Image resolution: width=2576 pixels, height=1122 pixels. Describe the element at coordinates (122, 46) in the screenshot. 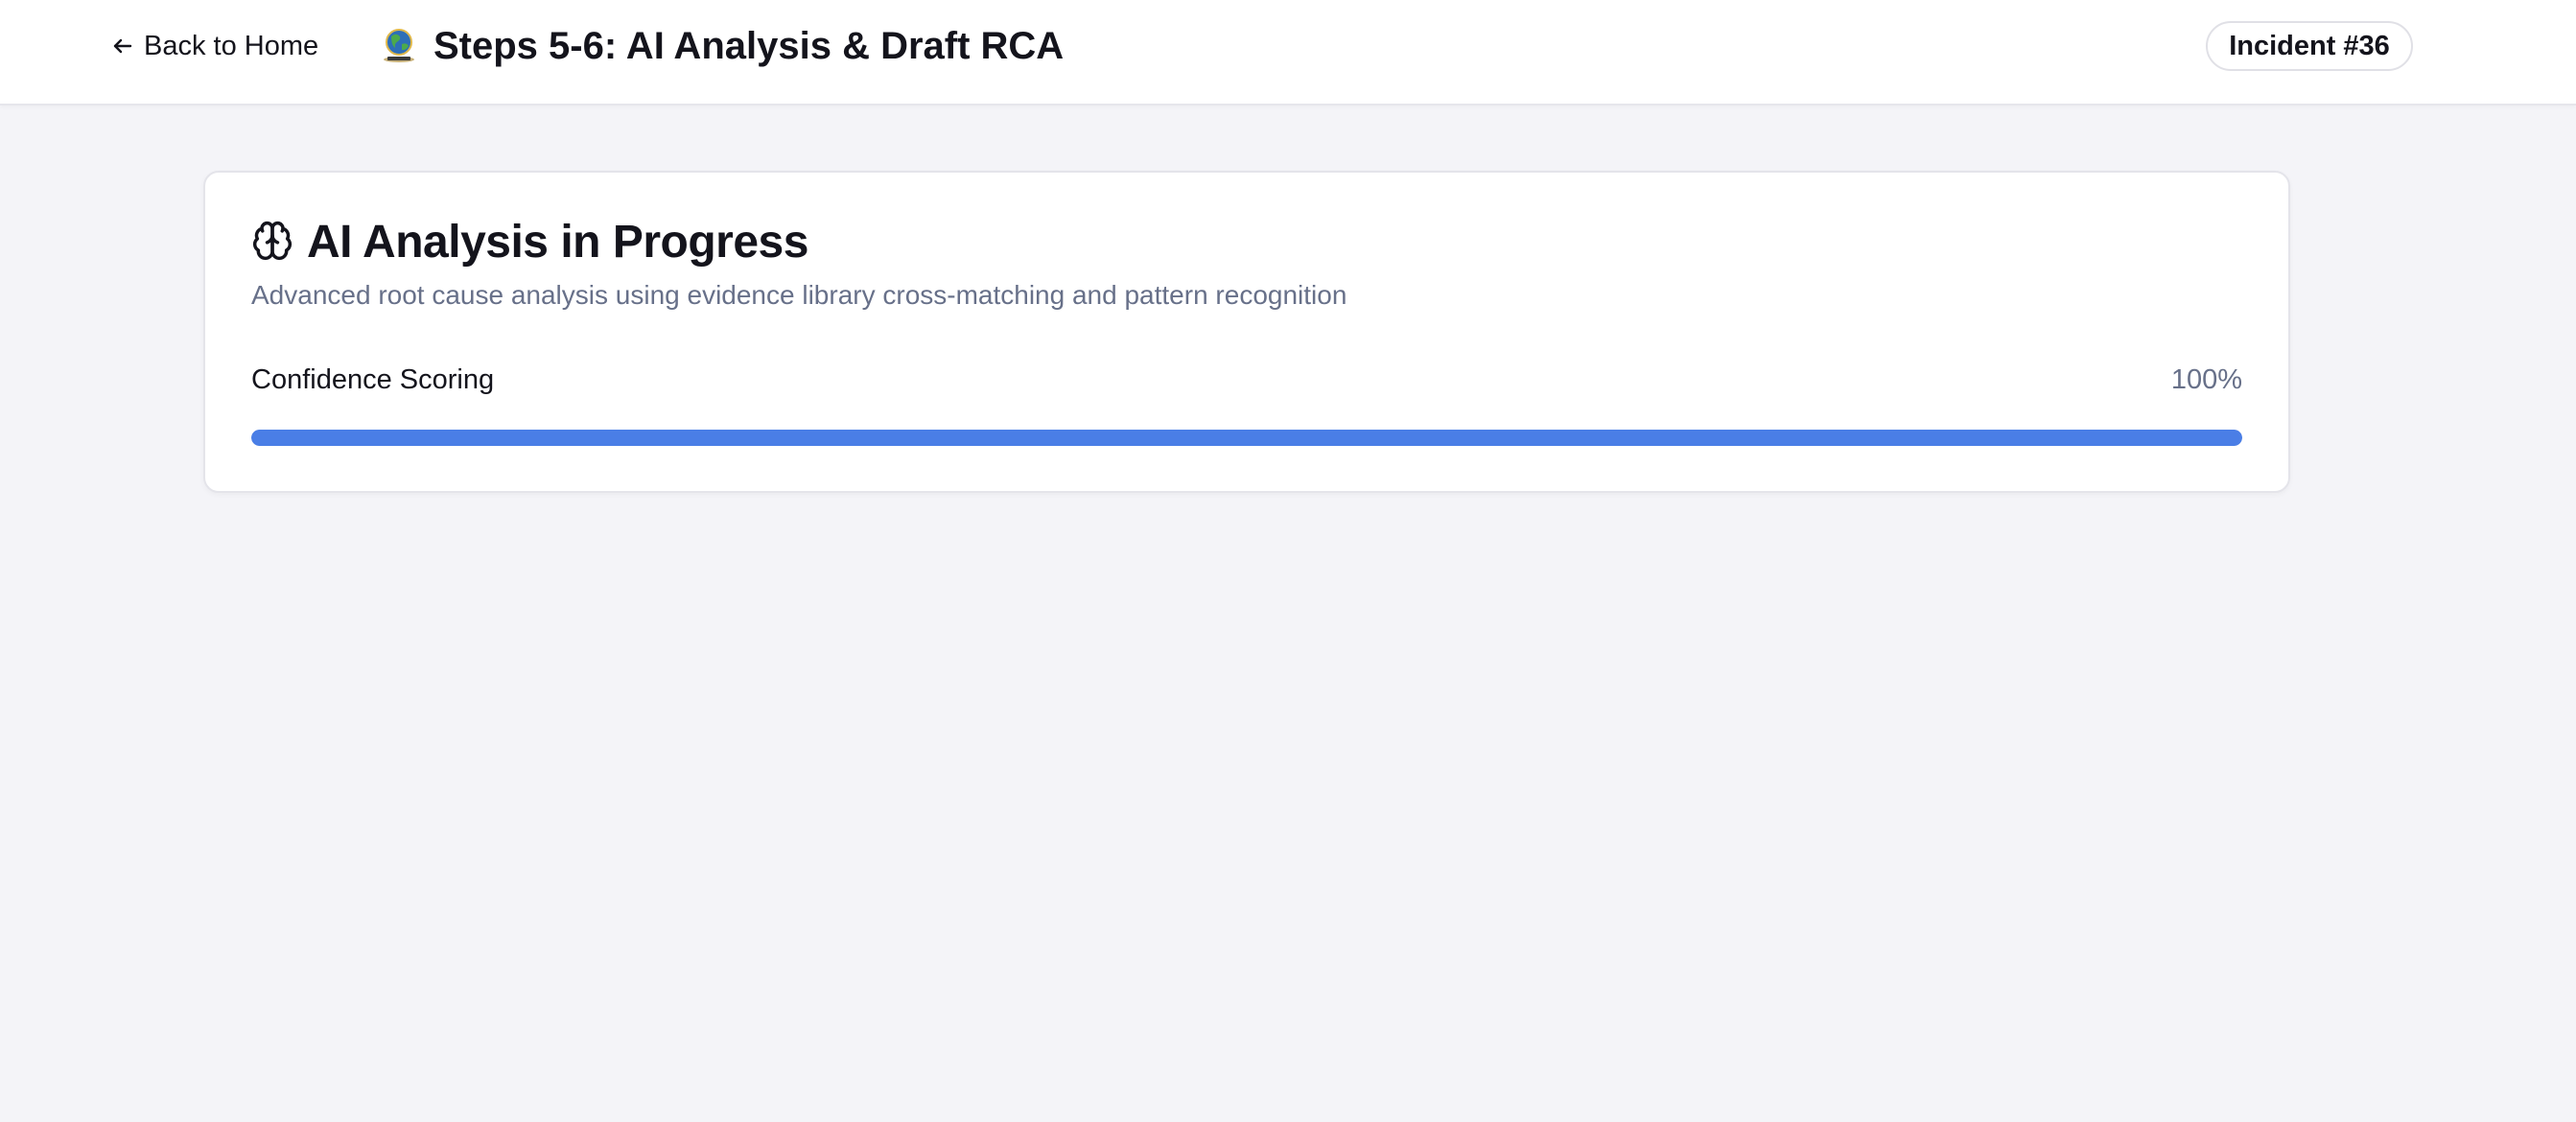

I see `arrow-left-icon` at that location.